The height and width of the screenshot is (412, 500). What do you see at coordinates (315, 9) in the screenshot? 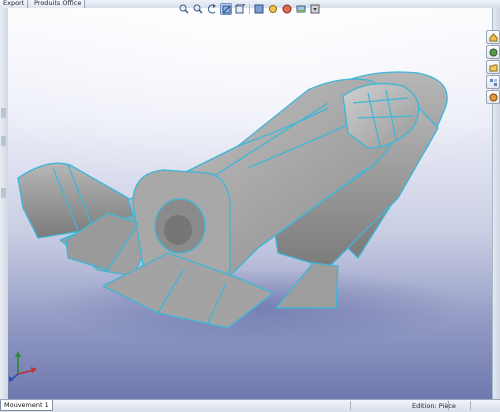
I see `view-settings-icon` at bounding box center [315, 9].